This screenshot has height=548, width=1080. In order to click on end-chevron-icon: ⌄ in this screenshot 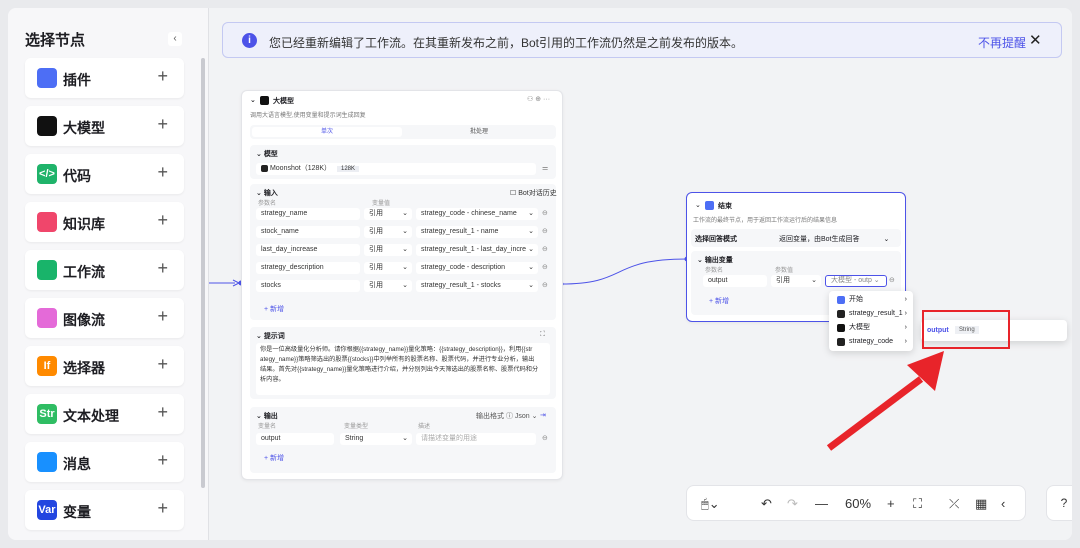, I will do `click(698, 205)`.